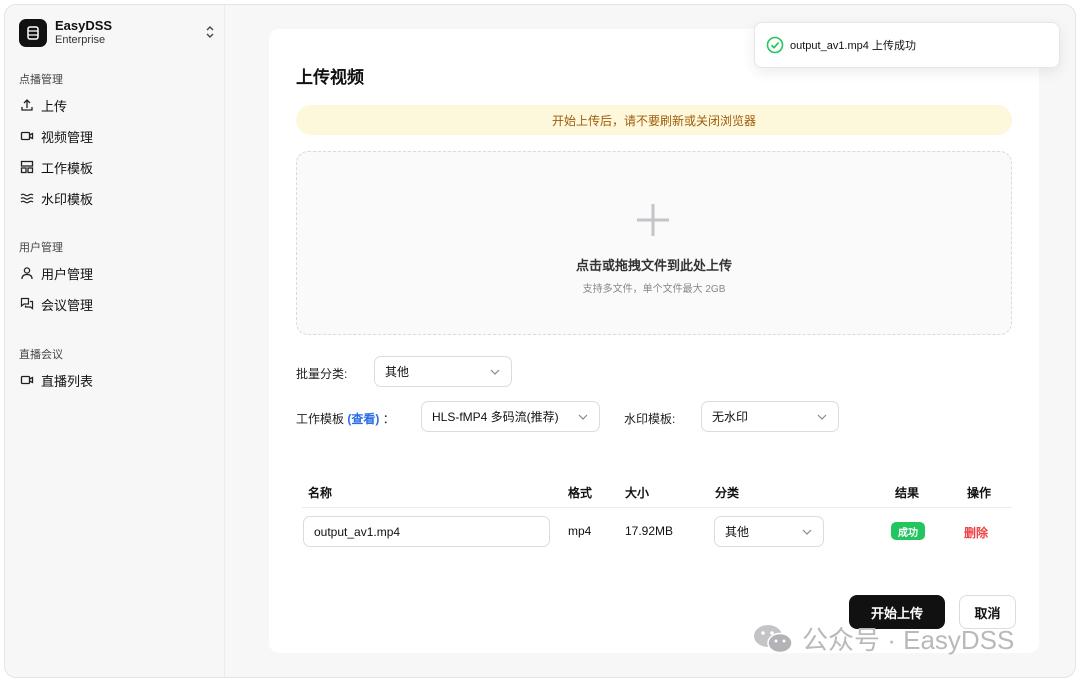  I want to click on user-icon, so click(27, 273).